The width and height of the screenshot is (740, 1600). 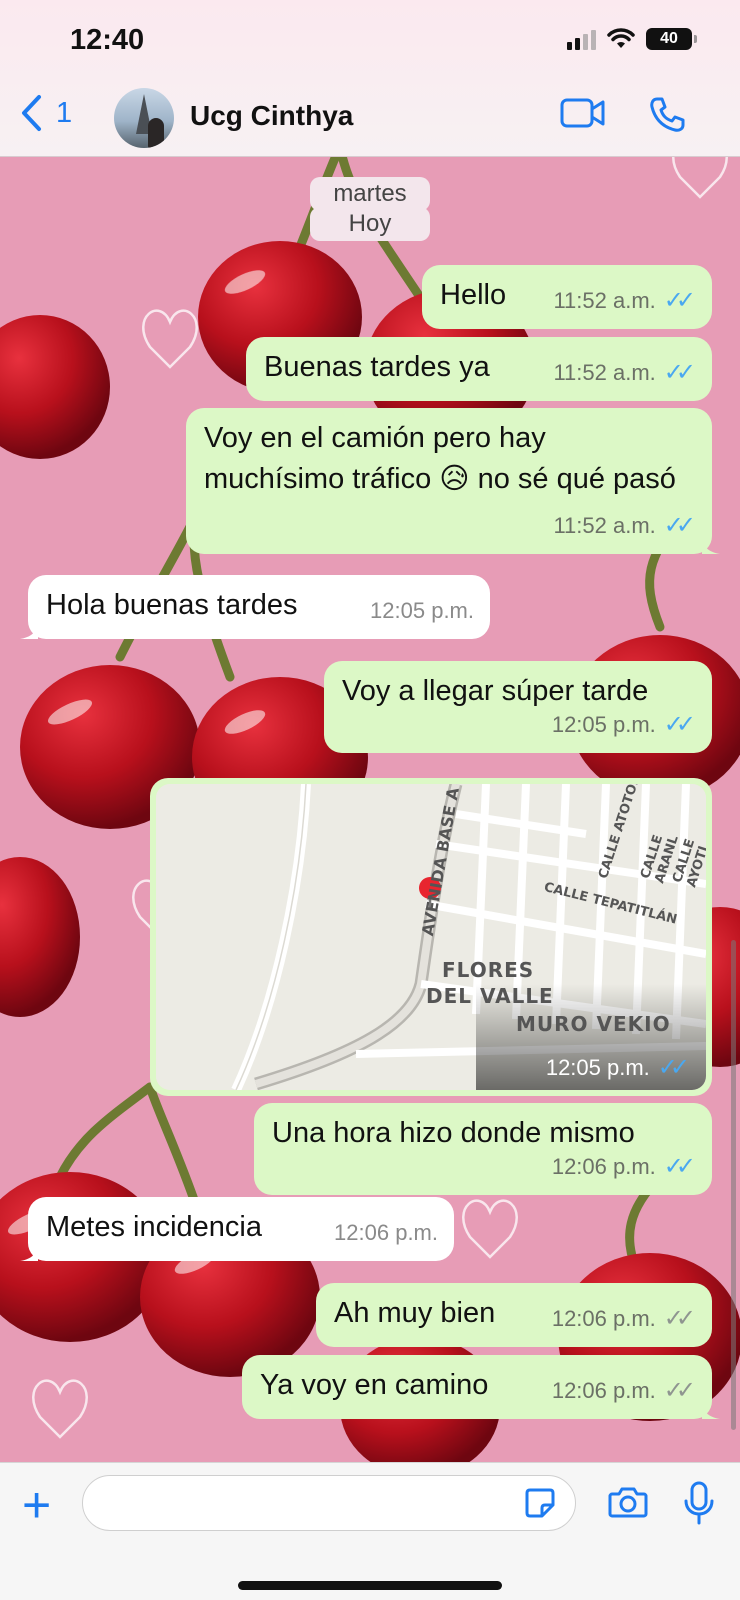 I want to click on message-bubble: Hola buenas tardes 12:05 p.m., so click(x=255, y=607).